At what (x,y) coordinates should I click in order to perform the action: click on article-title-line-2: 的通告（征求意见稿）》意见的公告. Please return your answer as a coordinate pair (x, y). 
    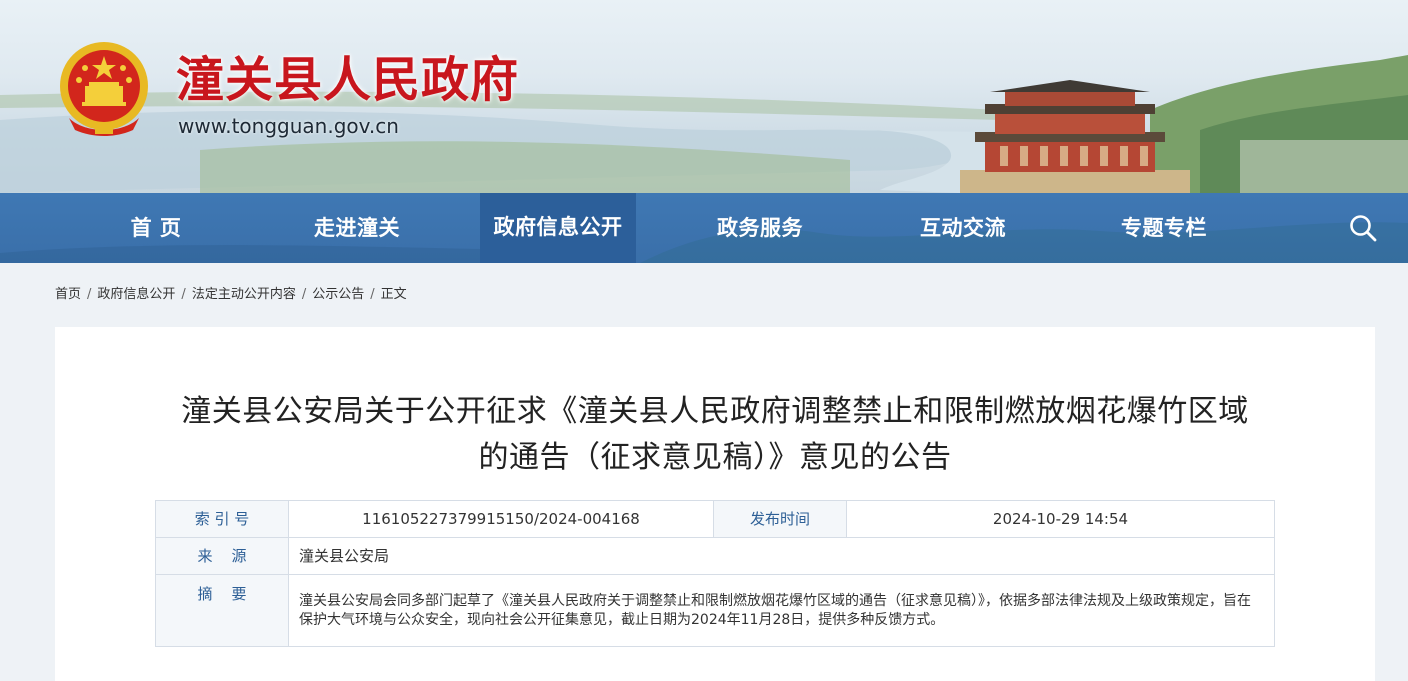
    Looking at the image, I should click on (715, 457).